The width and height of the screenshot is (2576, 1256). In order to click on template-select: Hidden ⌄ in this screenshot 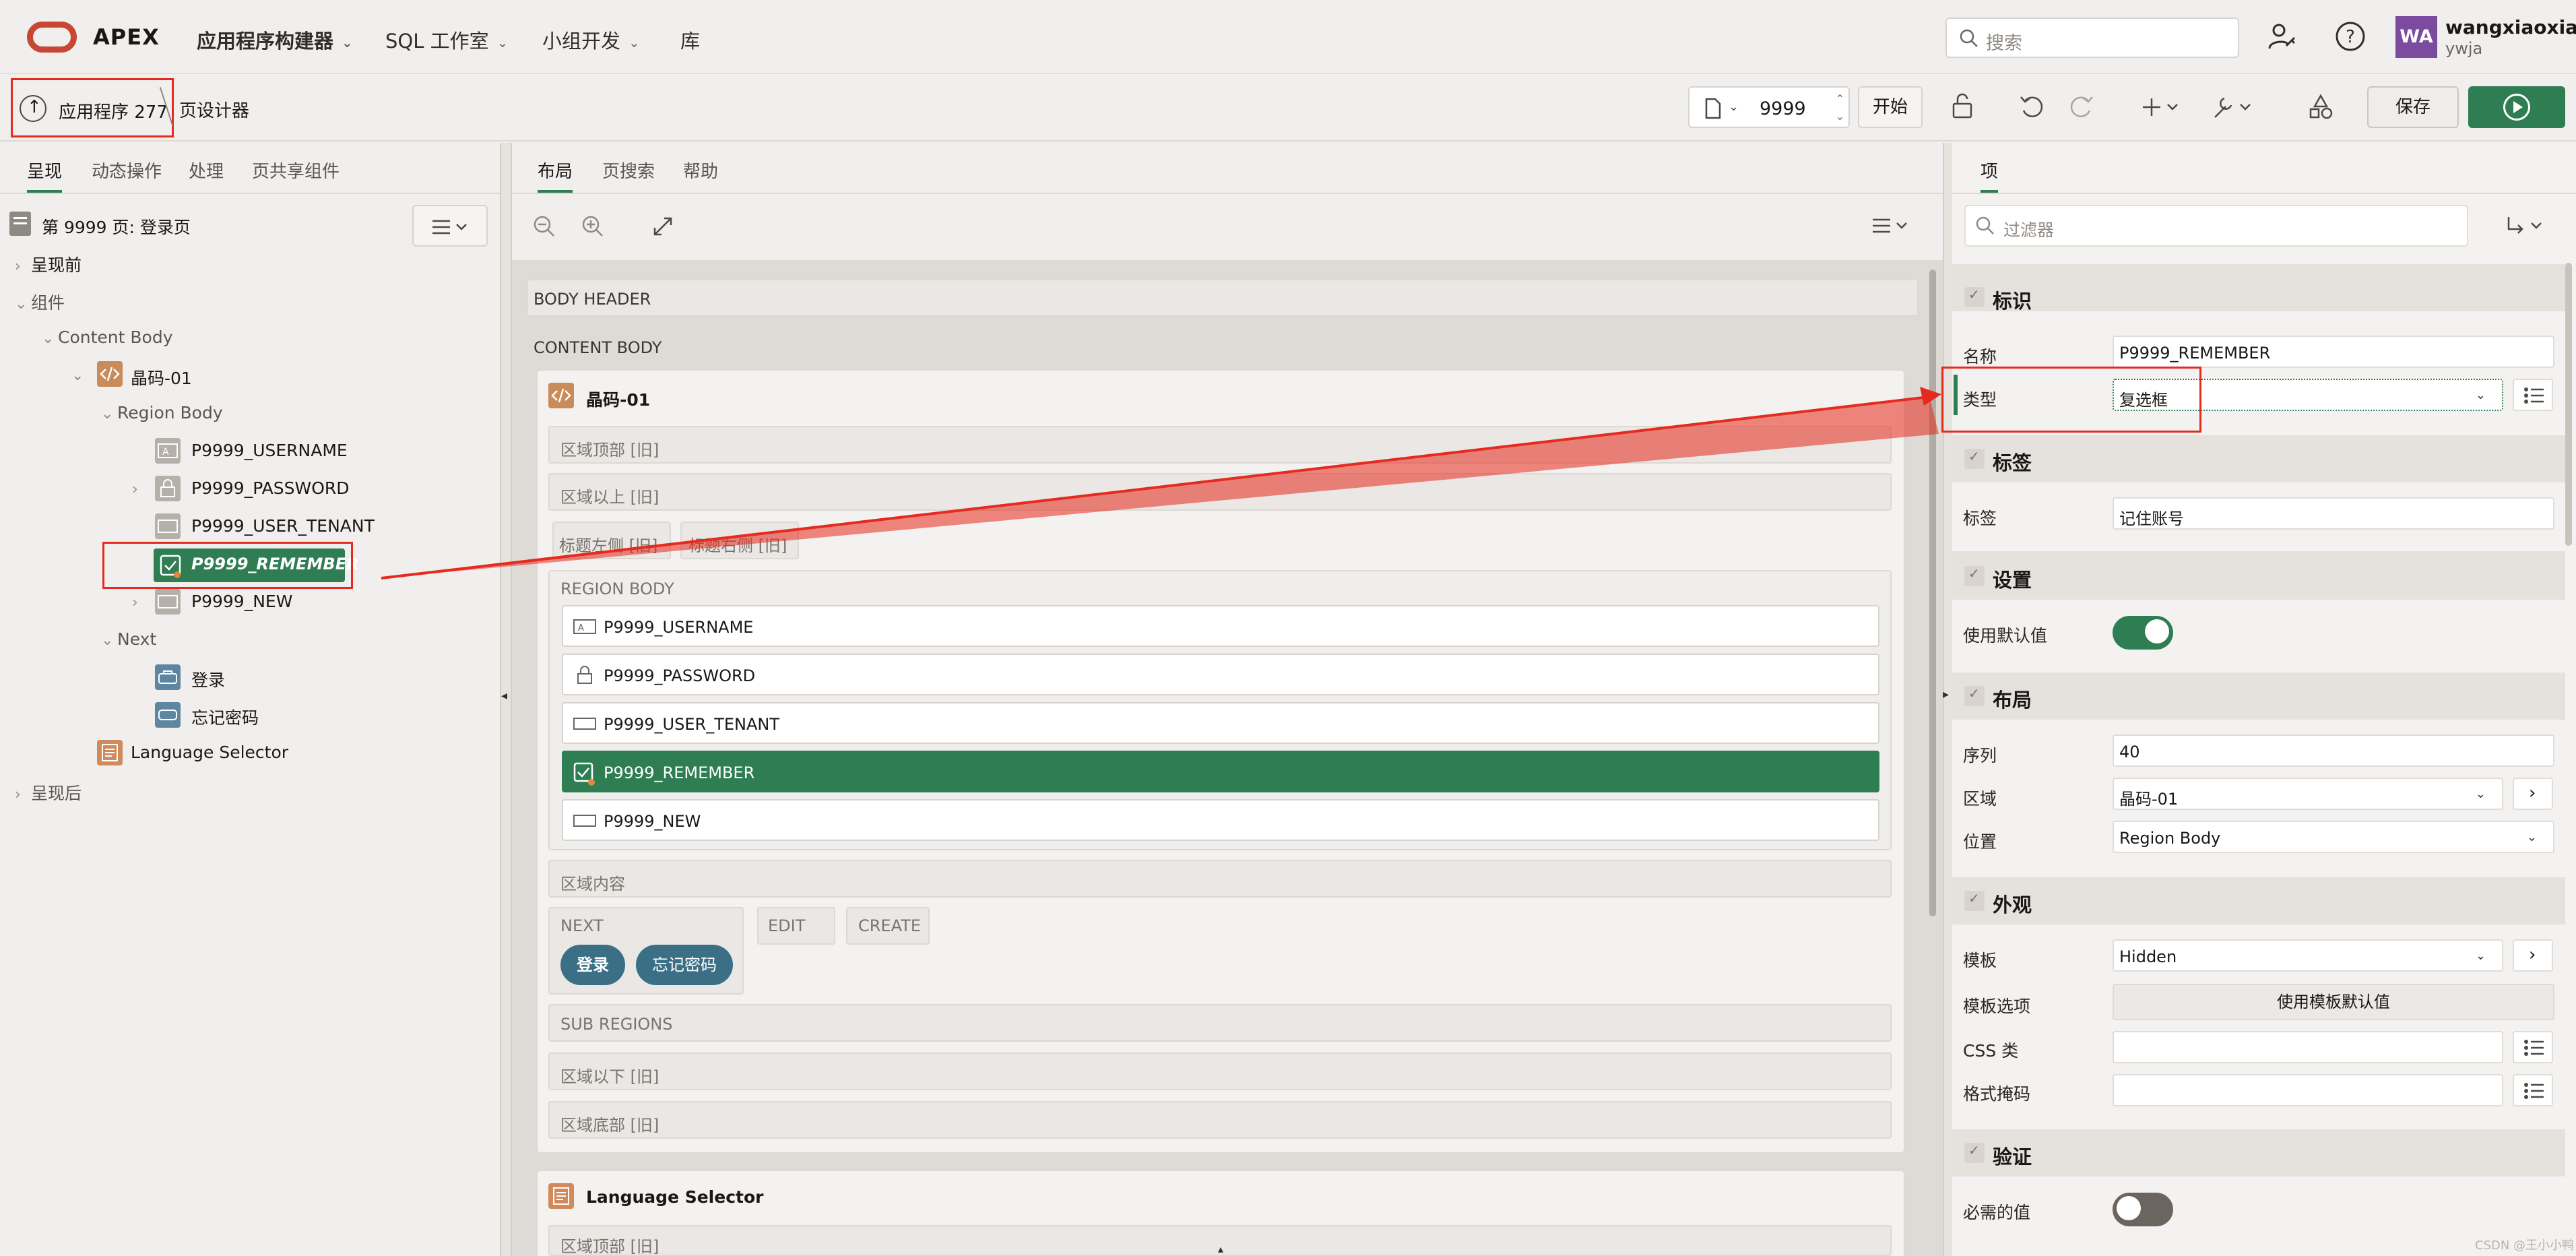, I will do `click(2308, 955)`.